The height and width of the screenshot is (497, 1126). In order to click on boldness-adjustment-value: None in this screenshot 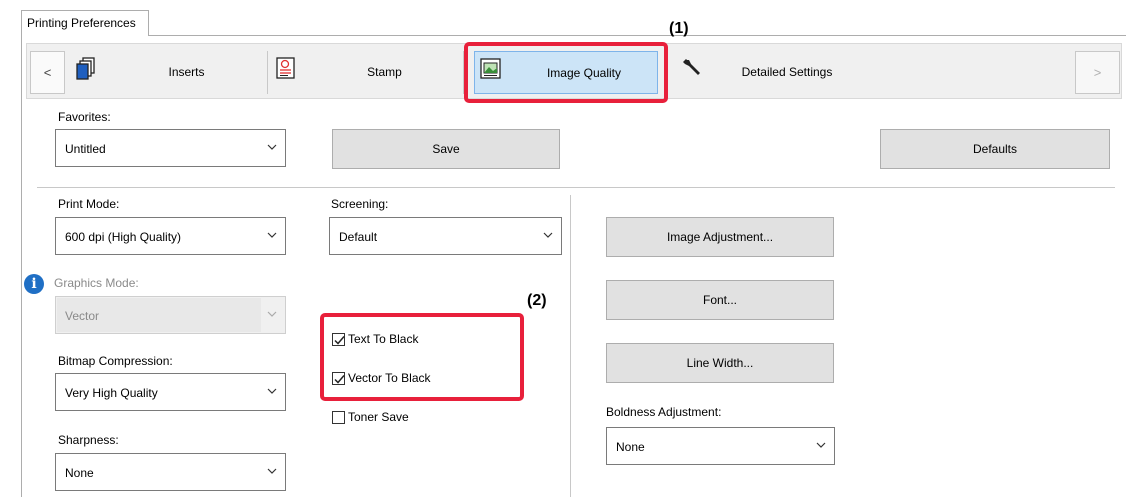, I will do `click(630, 447)`.